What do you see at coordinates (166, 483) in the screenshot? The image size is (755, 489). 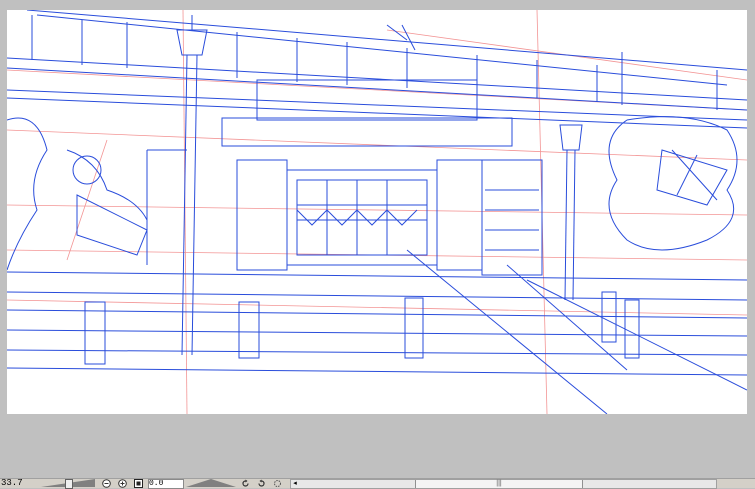 I see `rotation-angle-field: 0.0` at bounding box center [166, 483].